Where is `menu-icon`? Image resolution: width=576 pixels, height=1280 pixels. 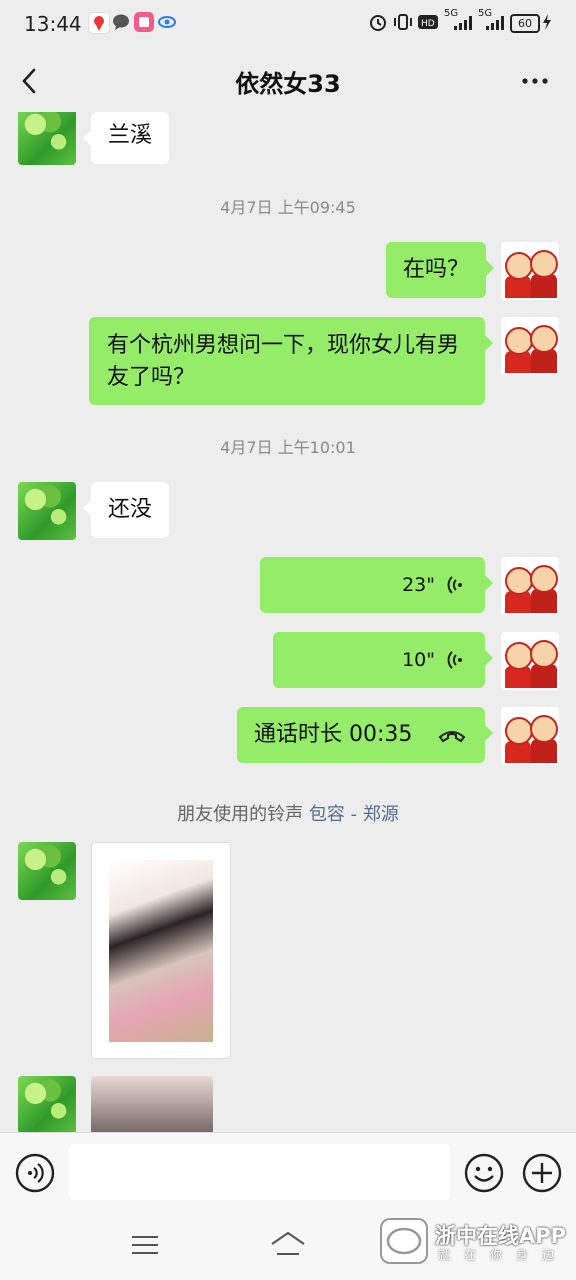 menu-icon is located at coordinates (145, 1245).